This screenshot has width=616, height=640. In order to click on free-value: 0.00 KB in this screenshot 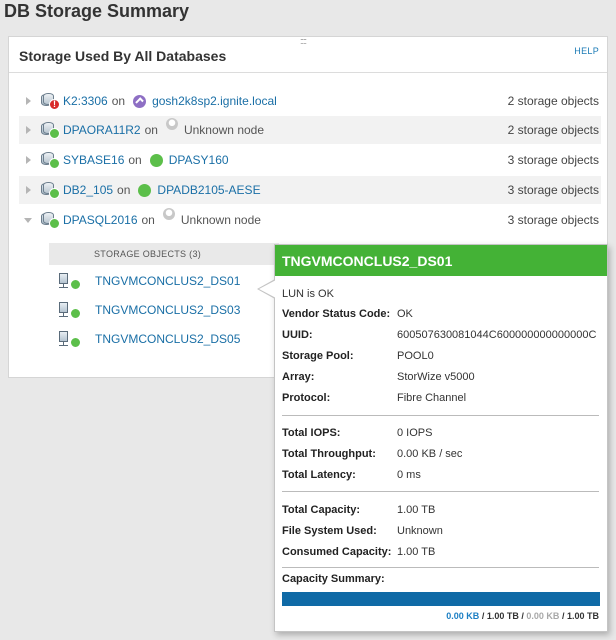, I will do `click(543, 616)`.